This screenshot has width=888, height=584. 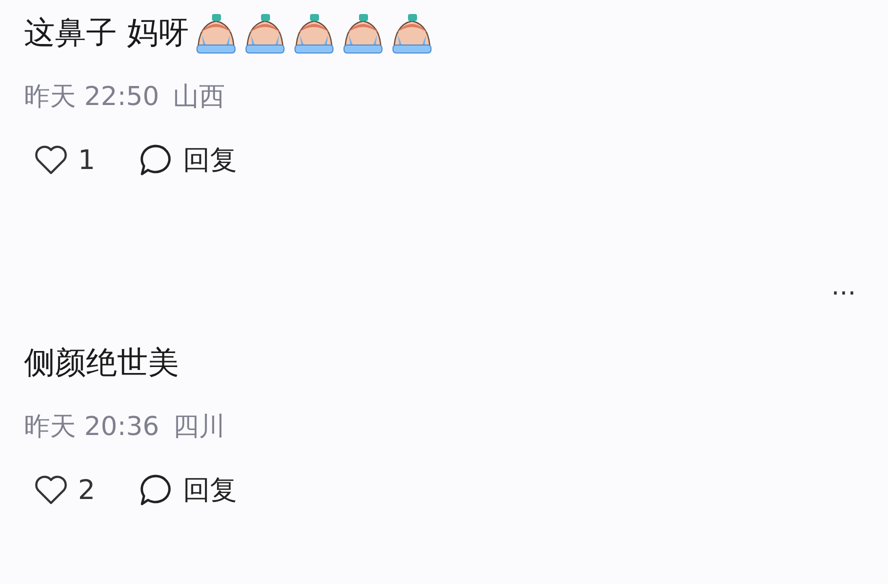 What do you see at coordinates (92, 427) in the screenshot?
I see `comment-time: 昨天 20:36` at bounding box center [92, 427].